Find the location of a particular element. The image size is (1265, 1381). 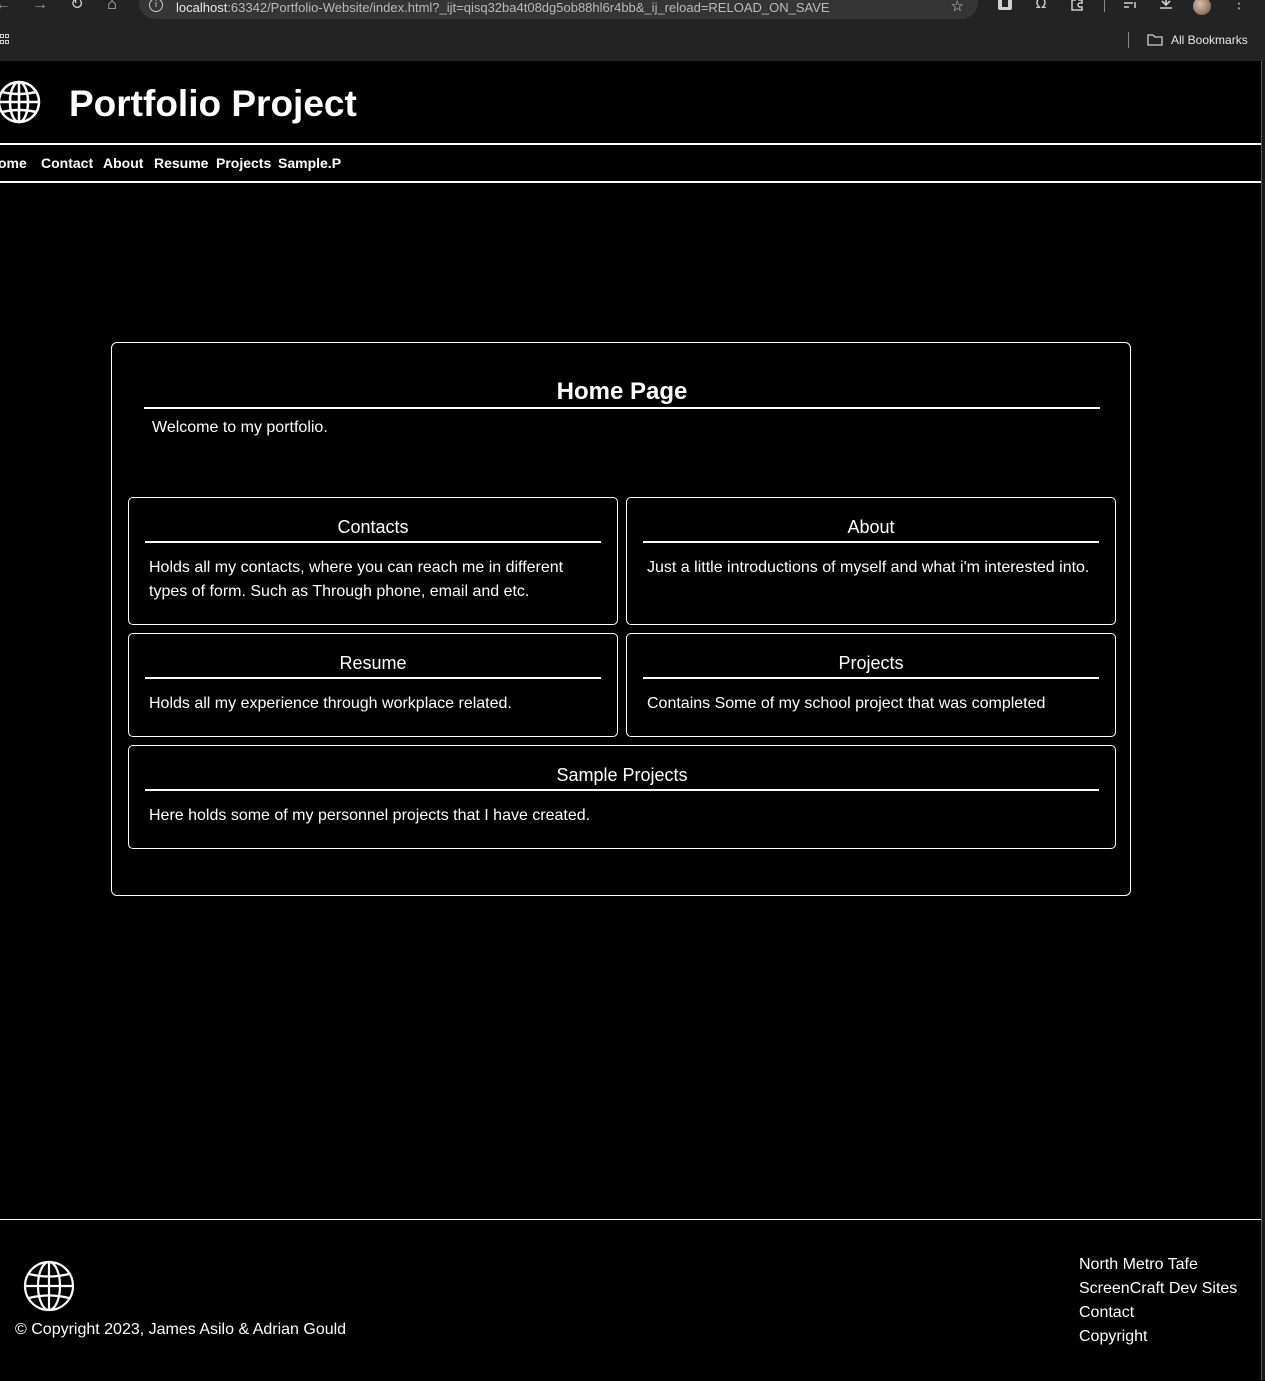

nav-home: ome is located at coordinates (13, 163).